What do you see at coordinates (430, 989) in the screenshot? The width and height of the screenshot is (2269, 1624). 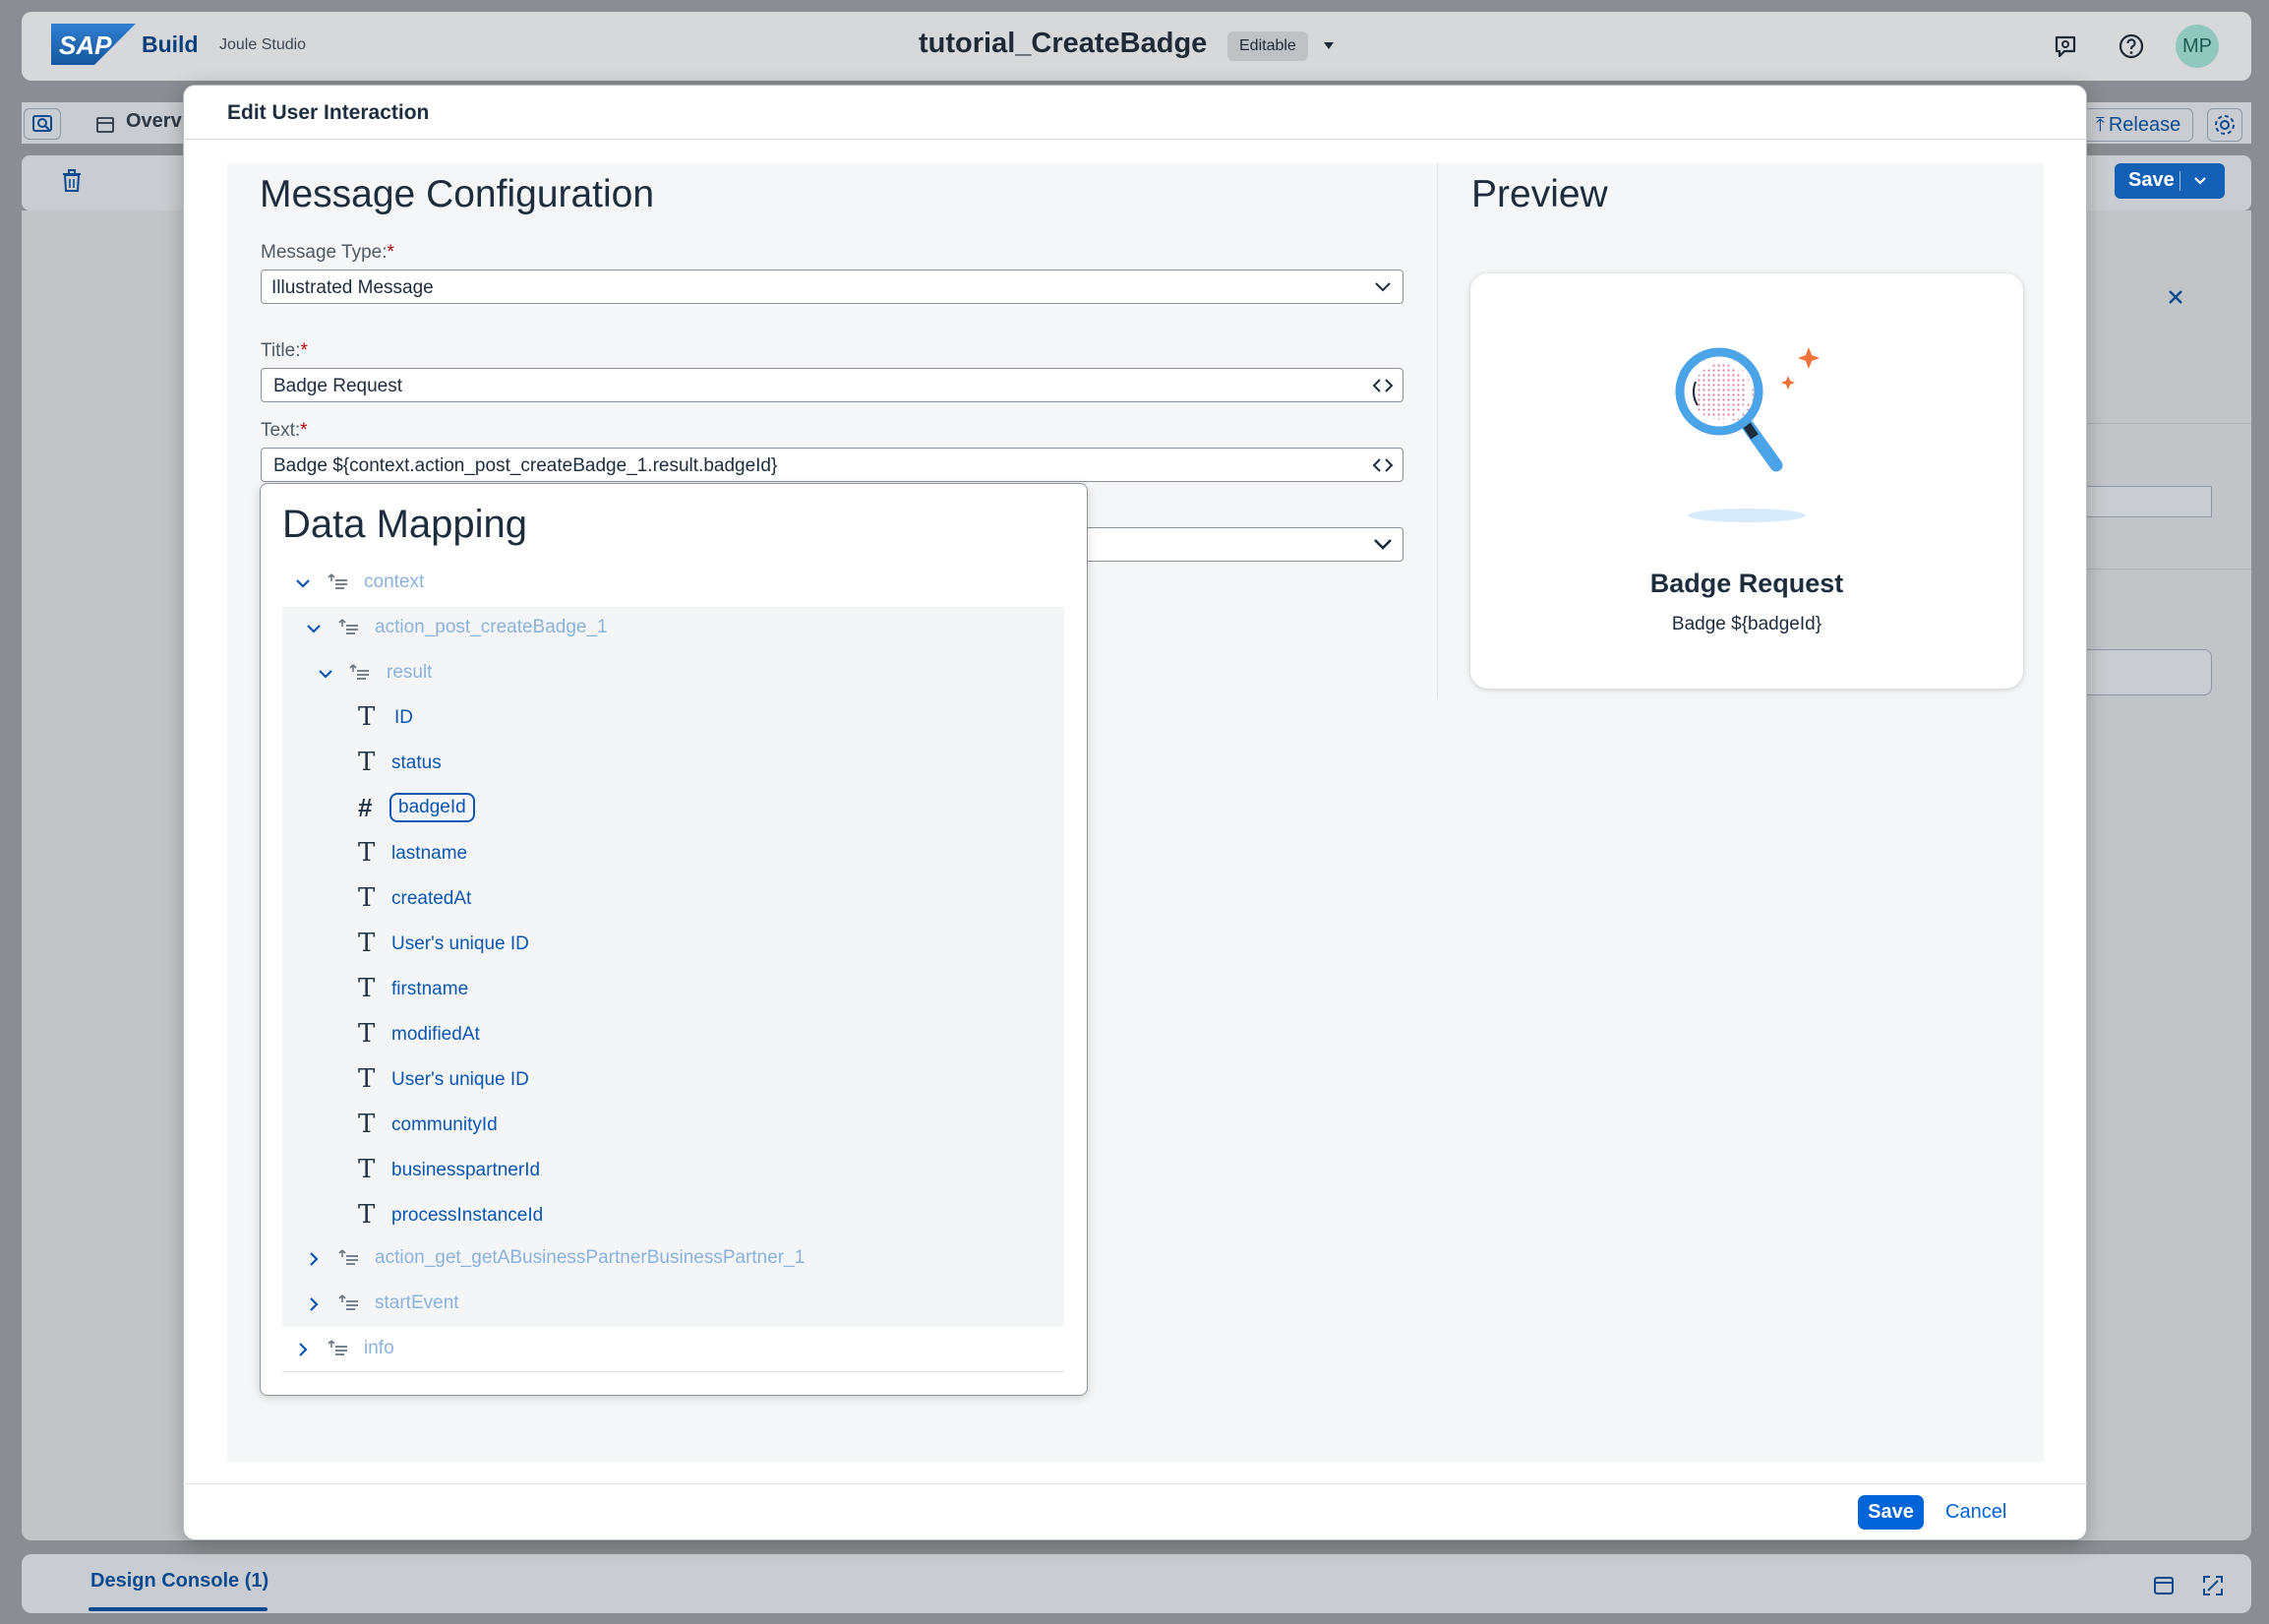 I see `tree-leaf-label: firstname` at bounding box center [430, 989].